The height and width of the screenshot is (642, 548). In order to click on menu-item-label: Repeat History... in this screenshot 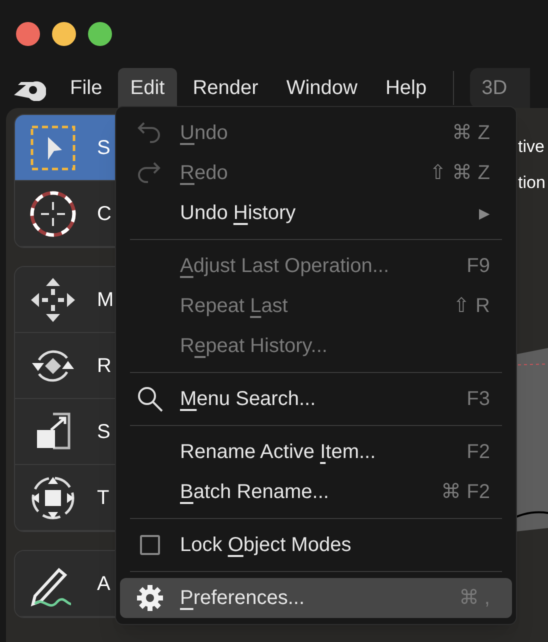, I will do `click(254, 346)`.